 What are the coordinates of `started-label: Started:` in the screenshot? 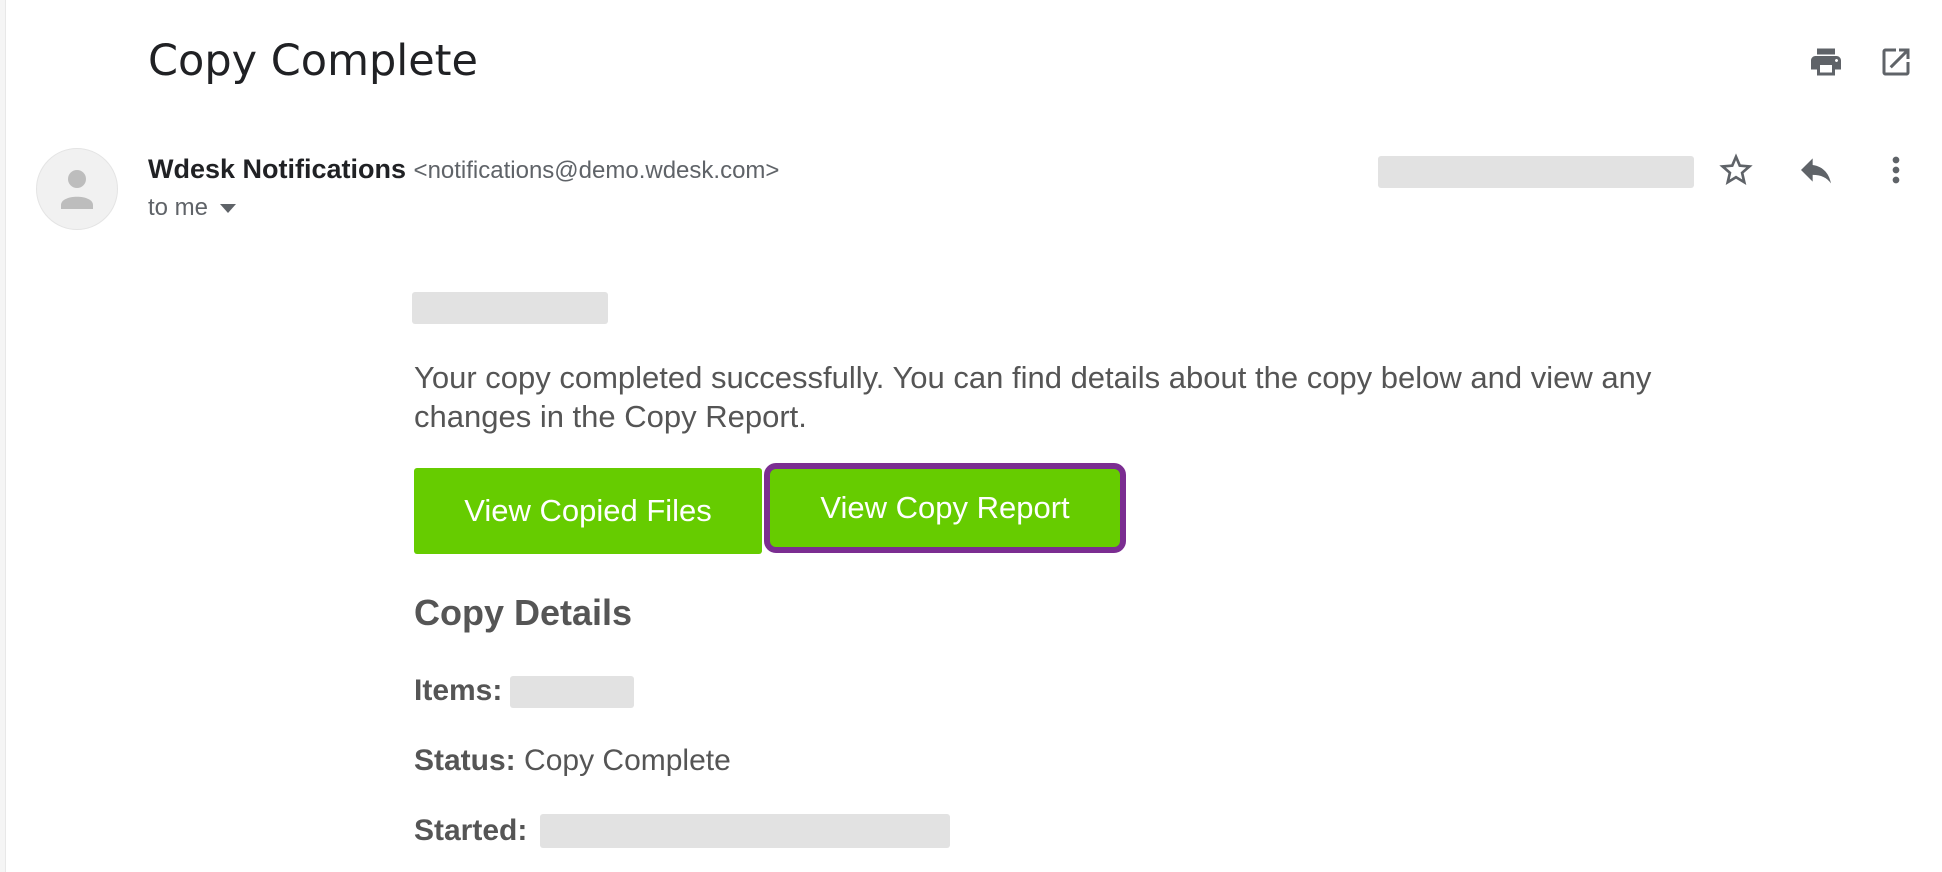 It's located at (471, 830).